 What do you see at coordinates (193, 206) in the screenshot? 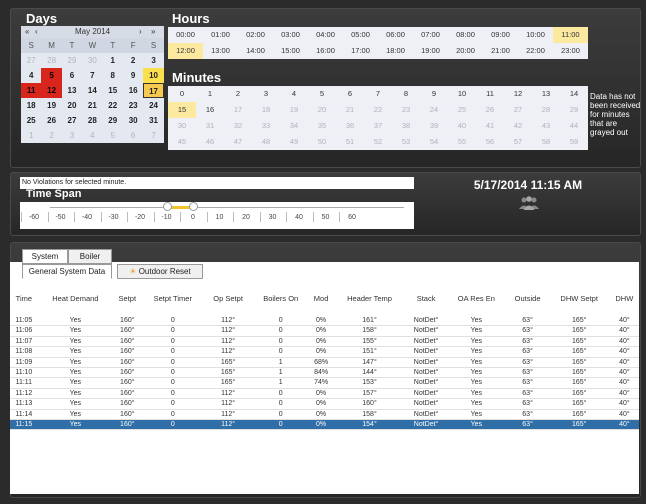
I see `timespan-end-handle` at bounding box center [193, 206].